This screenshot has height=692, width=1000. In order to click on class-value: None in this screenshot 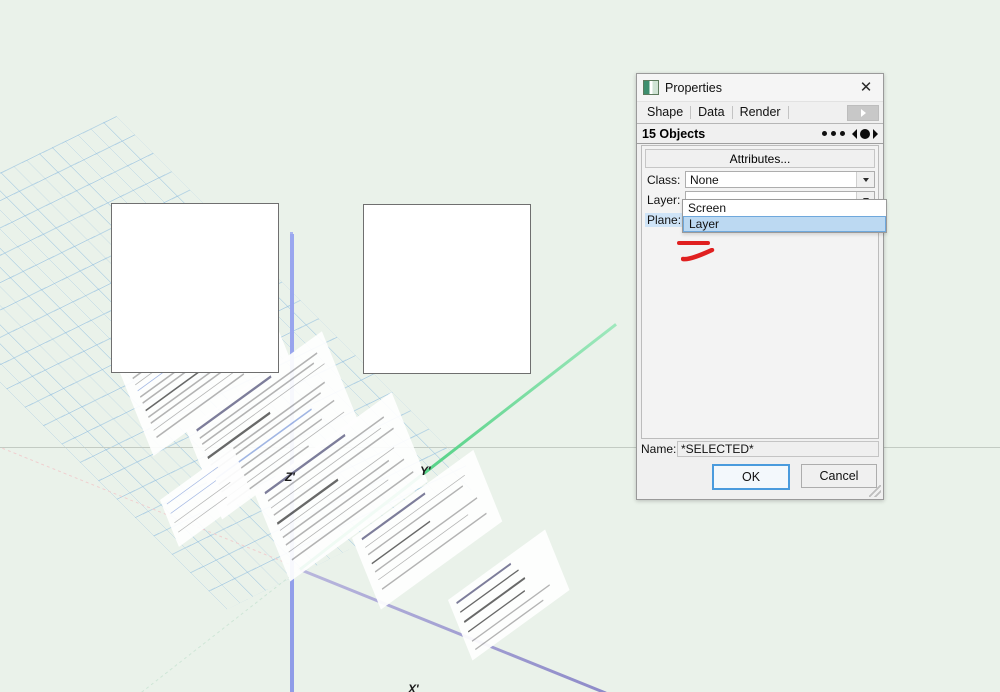, I will do `click(704, 179)`.